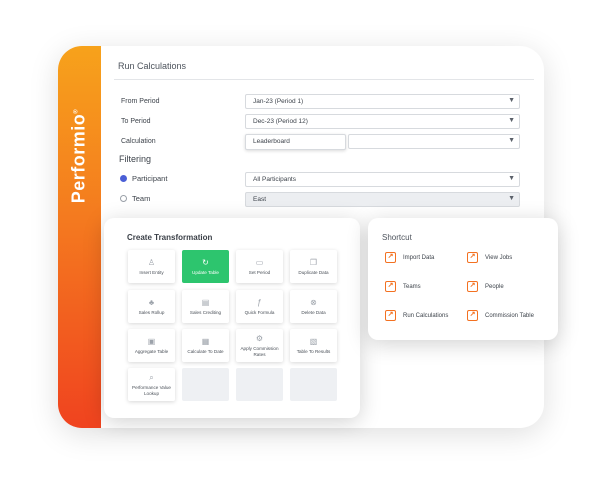  What do you see at coordinates (151, 377) in the screenshot?
I see `search-icon: ⌕` at bounding box center [151, 377].